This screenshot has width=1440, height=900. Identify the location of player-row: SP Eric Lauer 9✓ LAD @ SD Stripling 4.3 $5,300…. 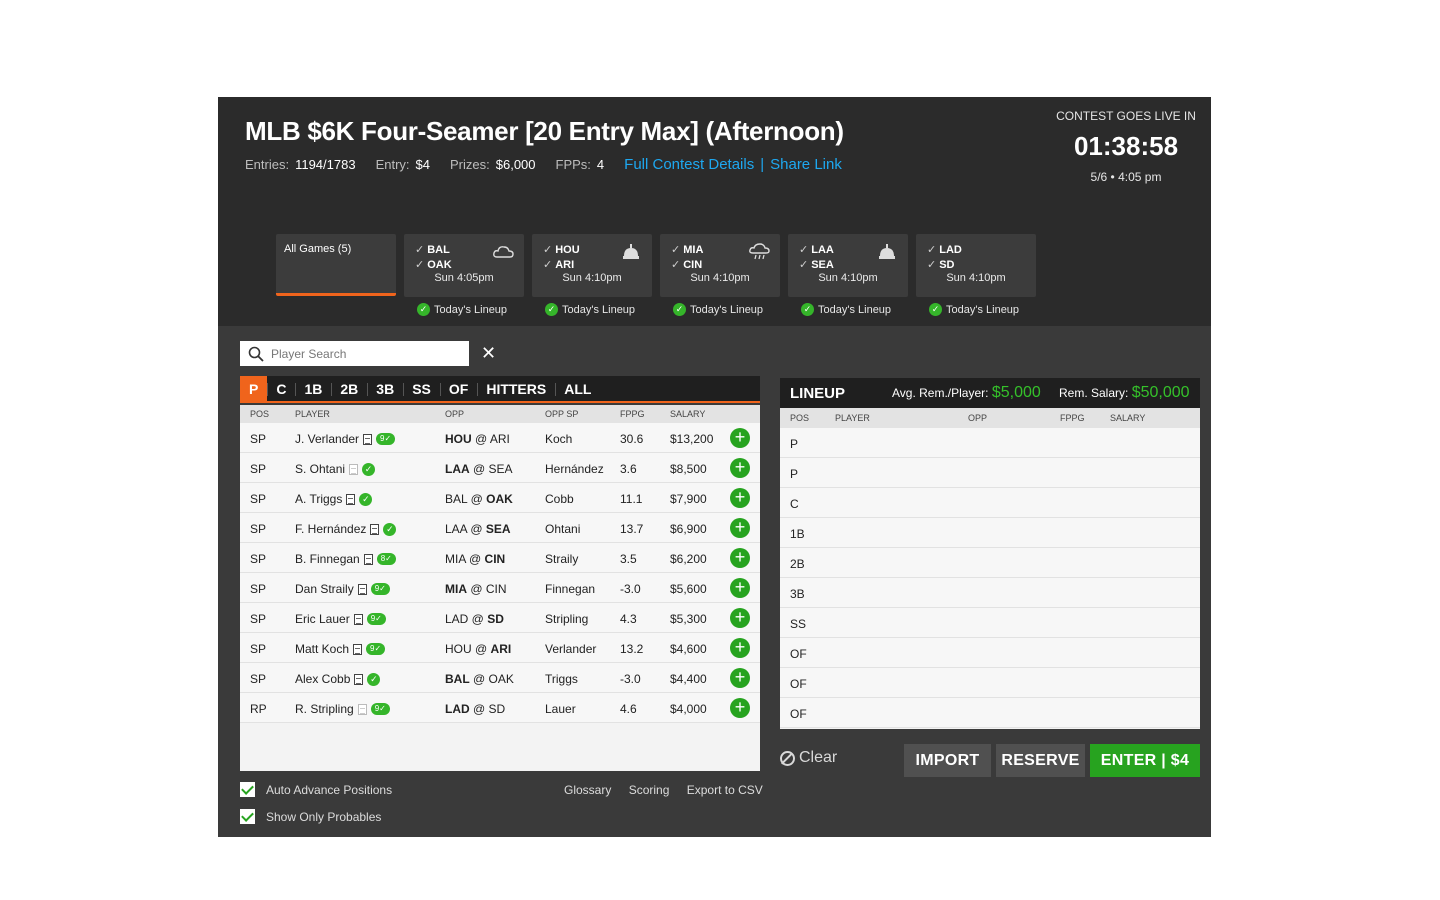
(500, 618).